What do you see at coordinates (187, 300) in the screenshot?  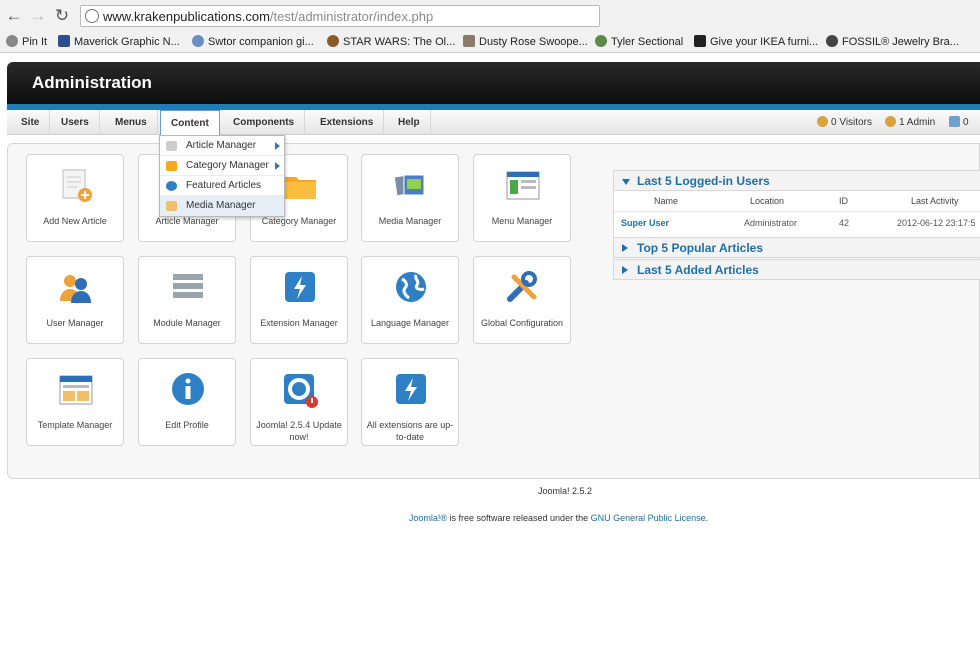 I see `tile-module-manager: Module Manager` at bounding box center [187, 300].